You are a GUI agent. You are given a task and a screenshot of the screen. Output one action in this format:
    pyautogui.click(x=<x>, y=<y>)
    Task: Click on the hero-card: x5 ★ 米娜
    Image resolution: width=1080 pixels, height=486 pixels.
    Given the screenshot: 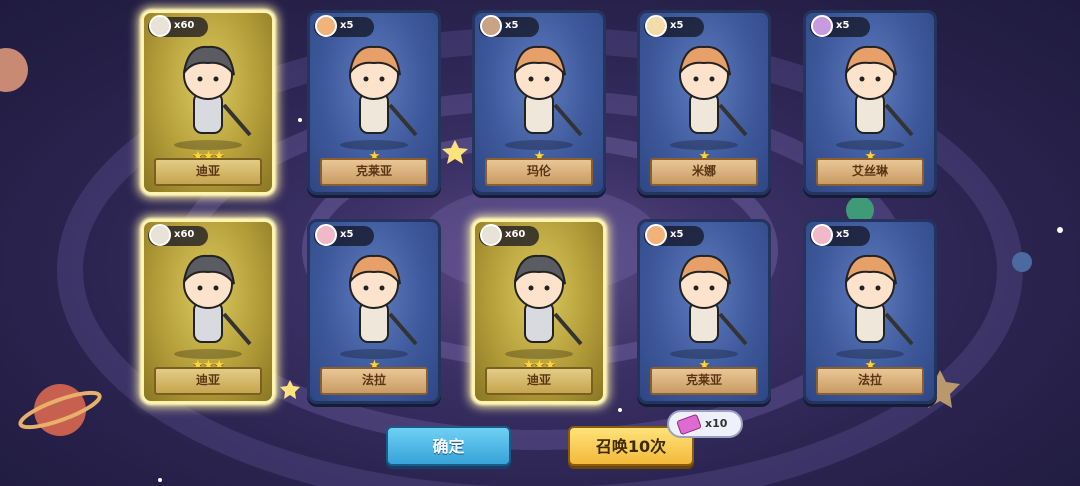 What is the action you would take?
    pyautogui.click(x=704, y=102)
    